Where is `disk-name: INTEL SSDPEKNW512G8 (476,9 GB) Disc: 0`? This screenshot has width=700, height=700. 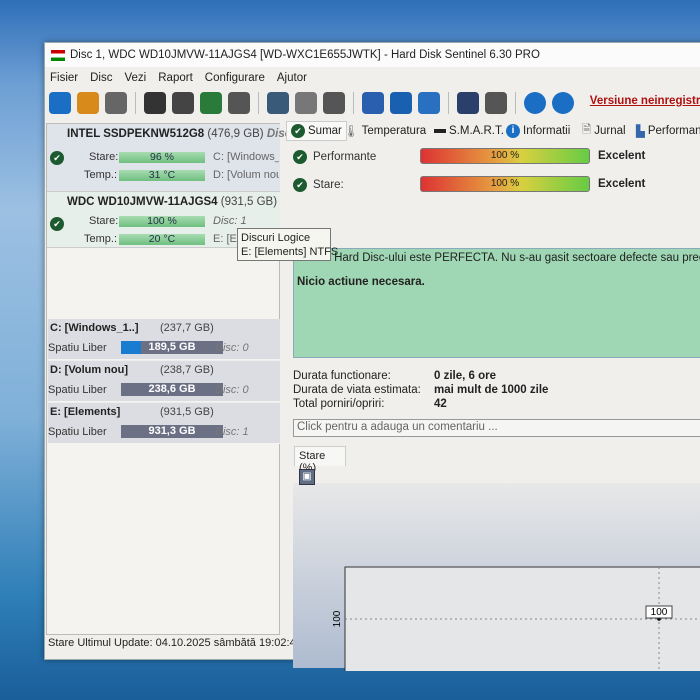
disk-name: INTEL SSDPEKNW512G8 (476,9 GB) Disc: 0 is located at coordinates (186, 134).